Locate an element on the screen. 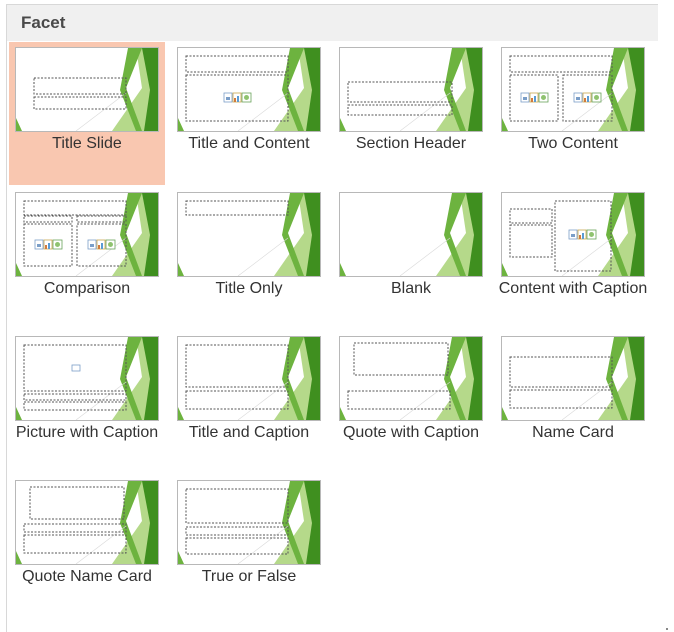 This screenshot has height=632, width=674. layout-tile-blank: Blank is located at coordinates (411, 257).